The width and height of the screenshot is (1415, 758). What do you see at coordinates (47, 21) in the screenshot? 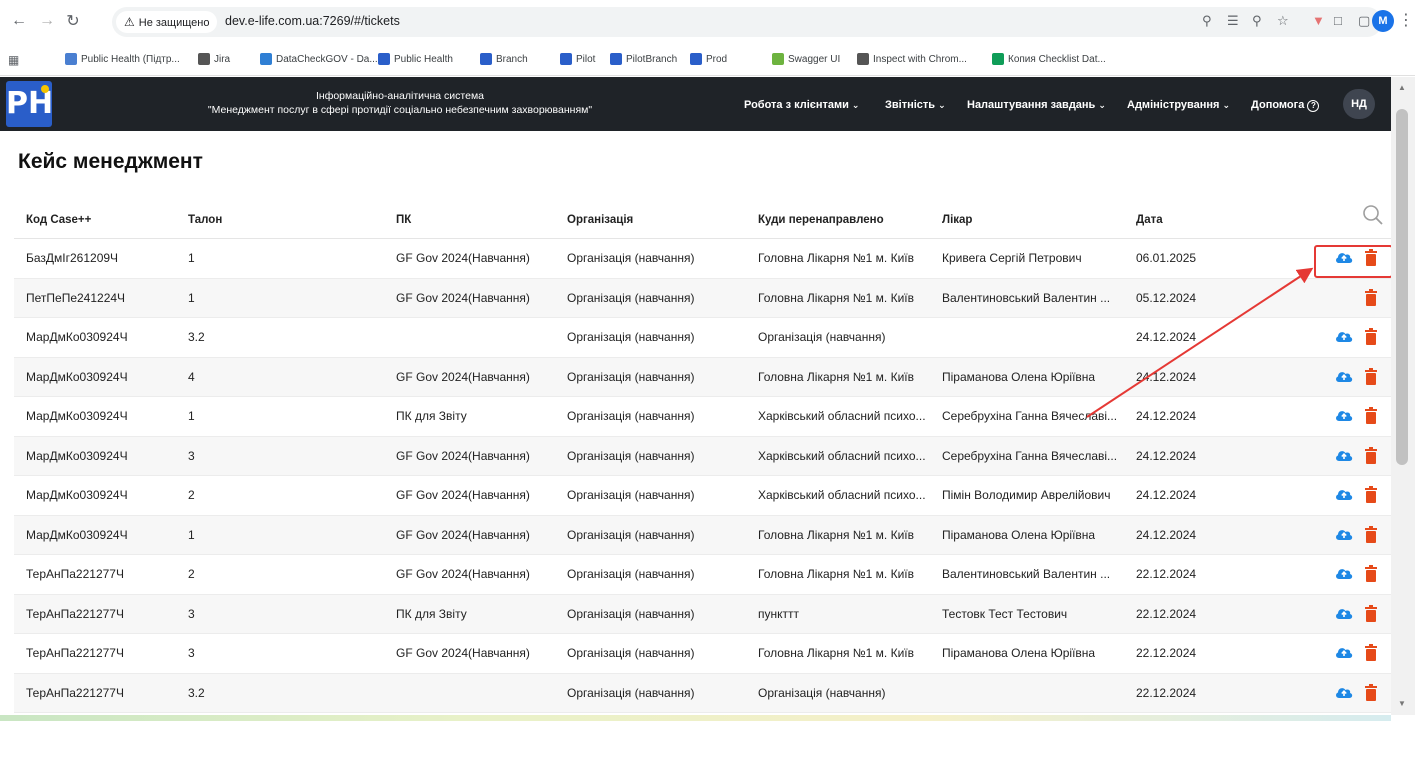
I see `forward-arrow-icon: →` at bounding box center [47, 21].